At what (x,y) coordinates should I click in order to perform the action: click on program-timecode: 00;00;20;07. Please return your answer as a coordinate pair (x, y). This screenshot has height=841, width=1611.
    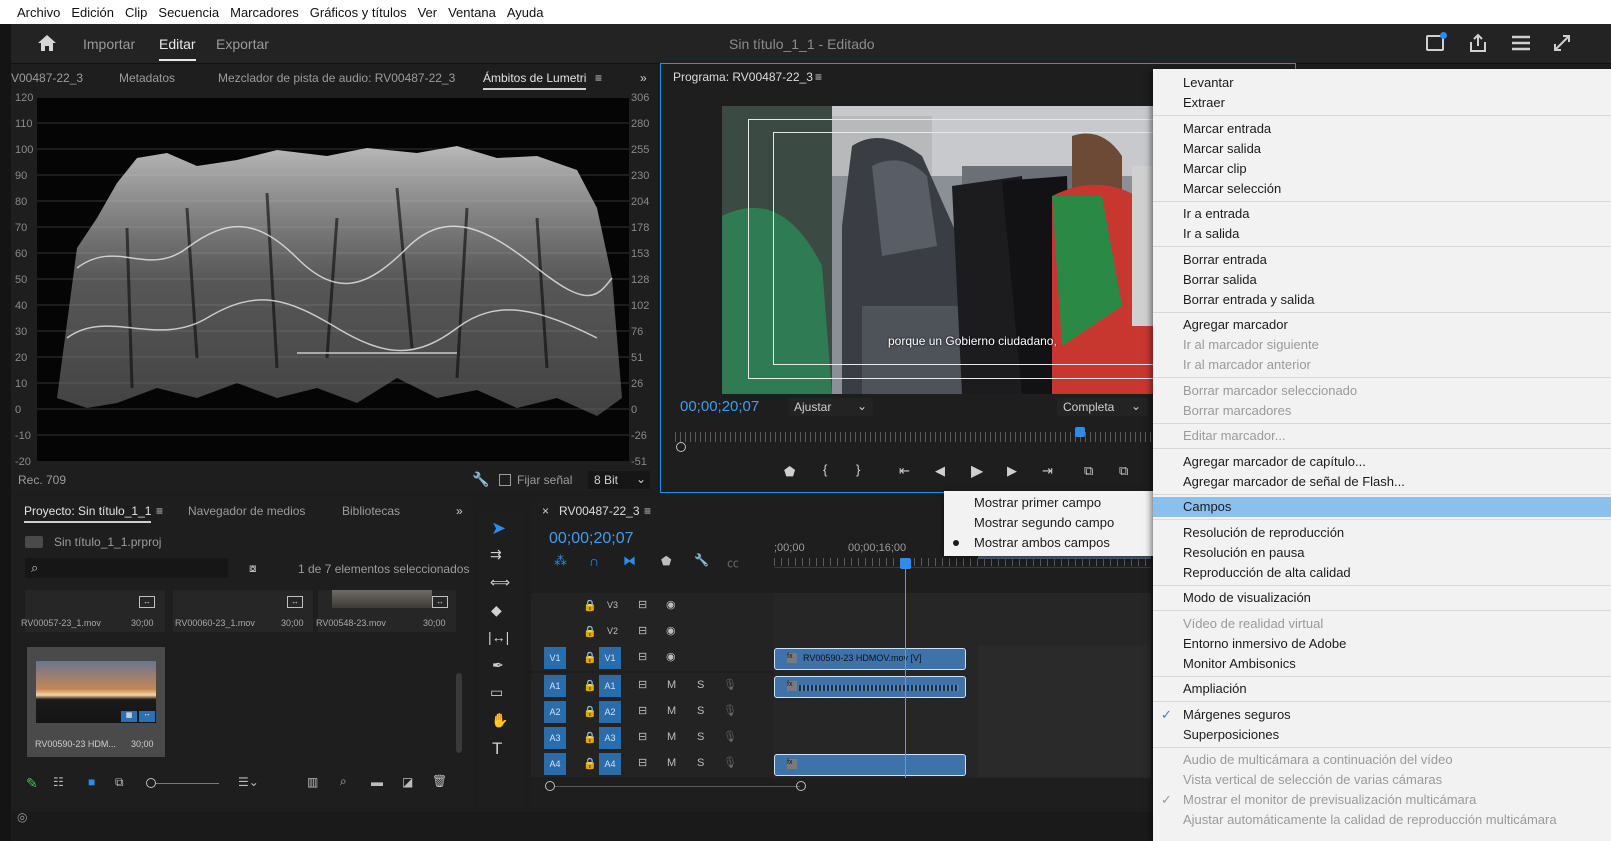
    Looking at the image, I should click on (719, 406).